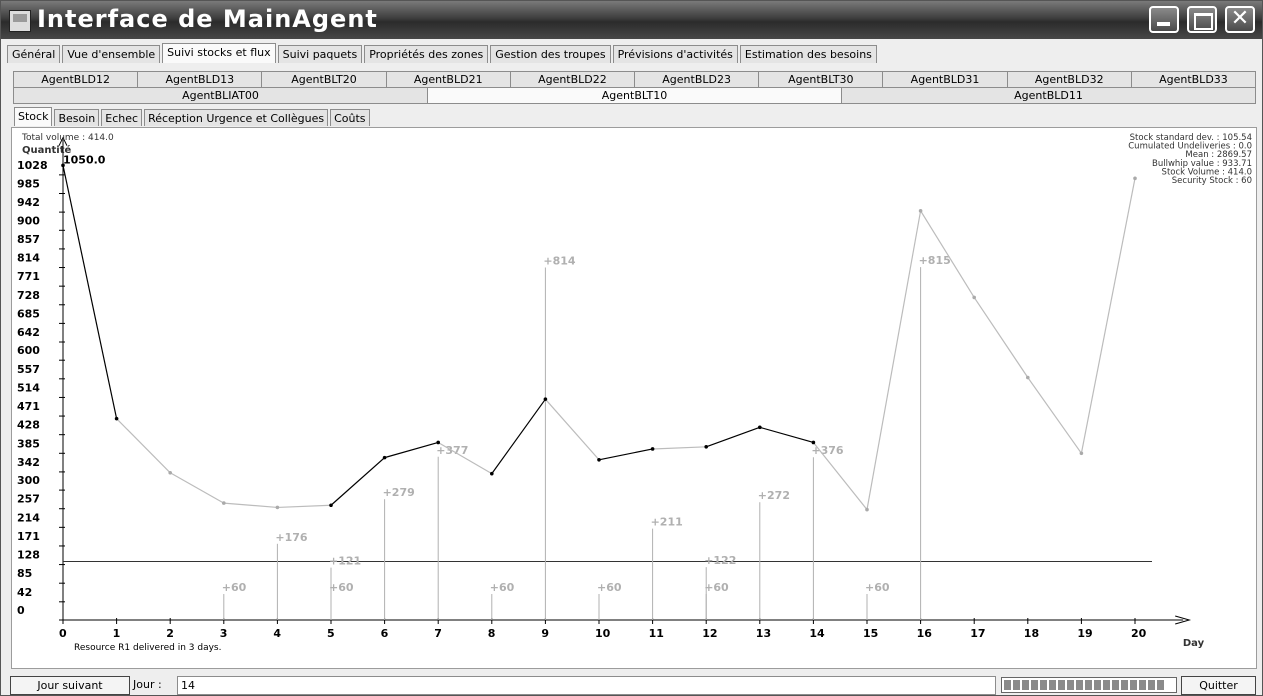 The width and height of the screenshot is (1263, 696). Describe the element at coordinates (1084, 633) in the screenshot. I see `x-tick-label: 19` at that location.